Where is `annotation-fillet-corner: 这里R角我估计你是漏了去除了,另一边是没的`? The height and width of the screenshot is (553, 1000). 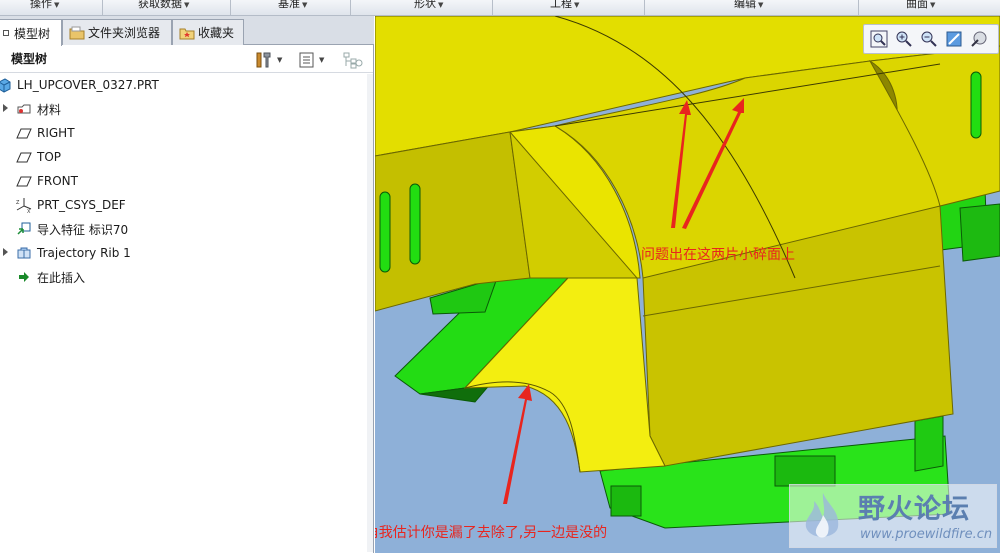
annotation-fillet-corner: 这里R角我估计你是漏了去除了,另一边是没的 is located at coordinates (491, 533).